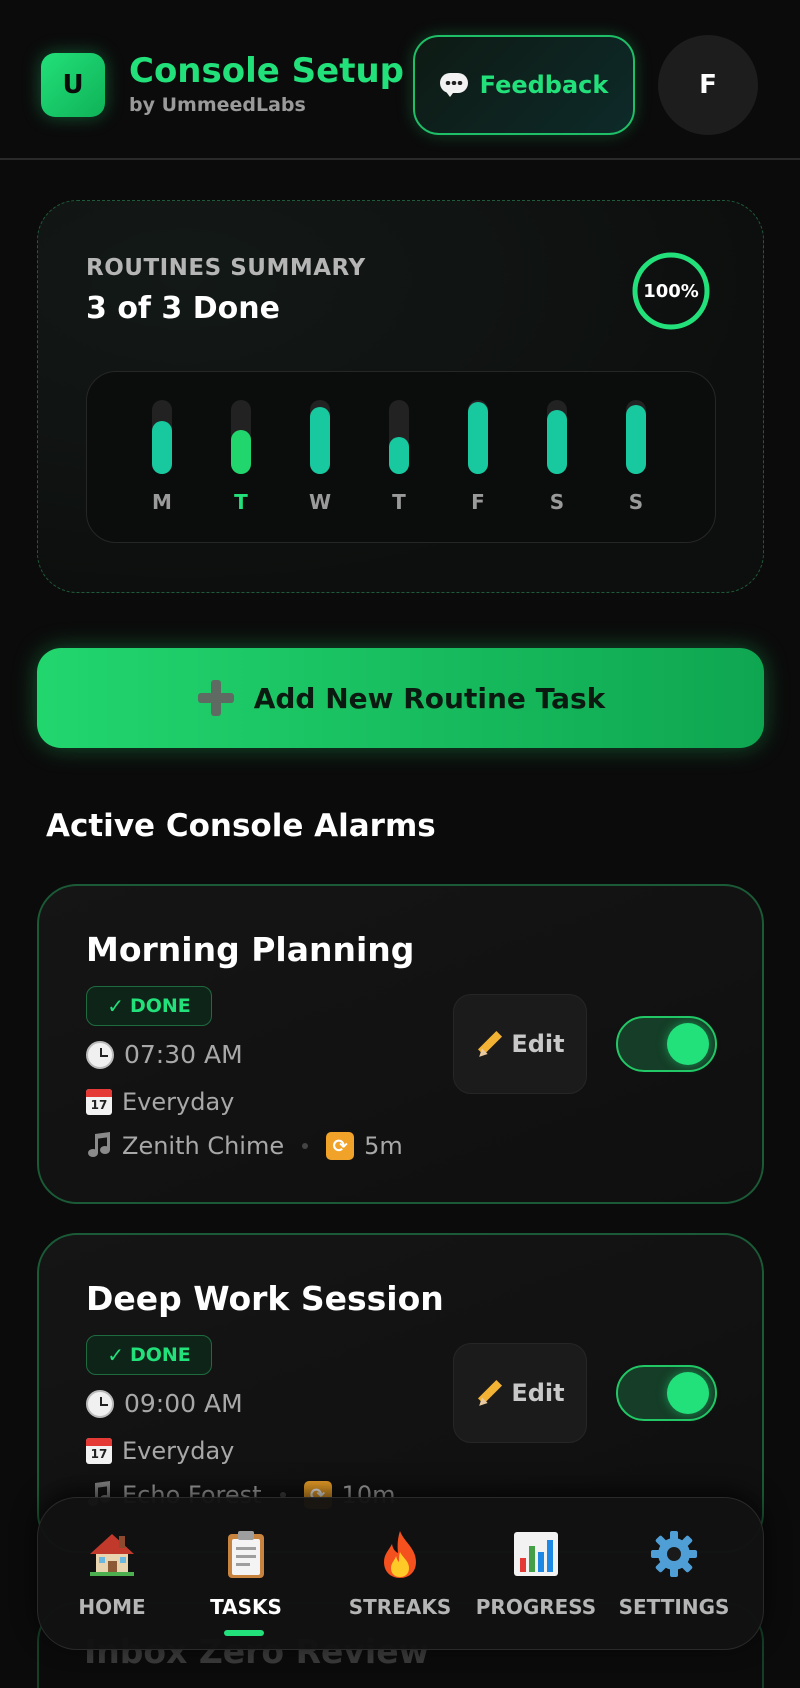 The height and width of the screenshot is (1688, 800). I want to click on speech-bubble-icon, so click(453, 85).